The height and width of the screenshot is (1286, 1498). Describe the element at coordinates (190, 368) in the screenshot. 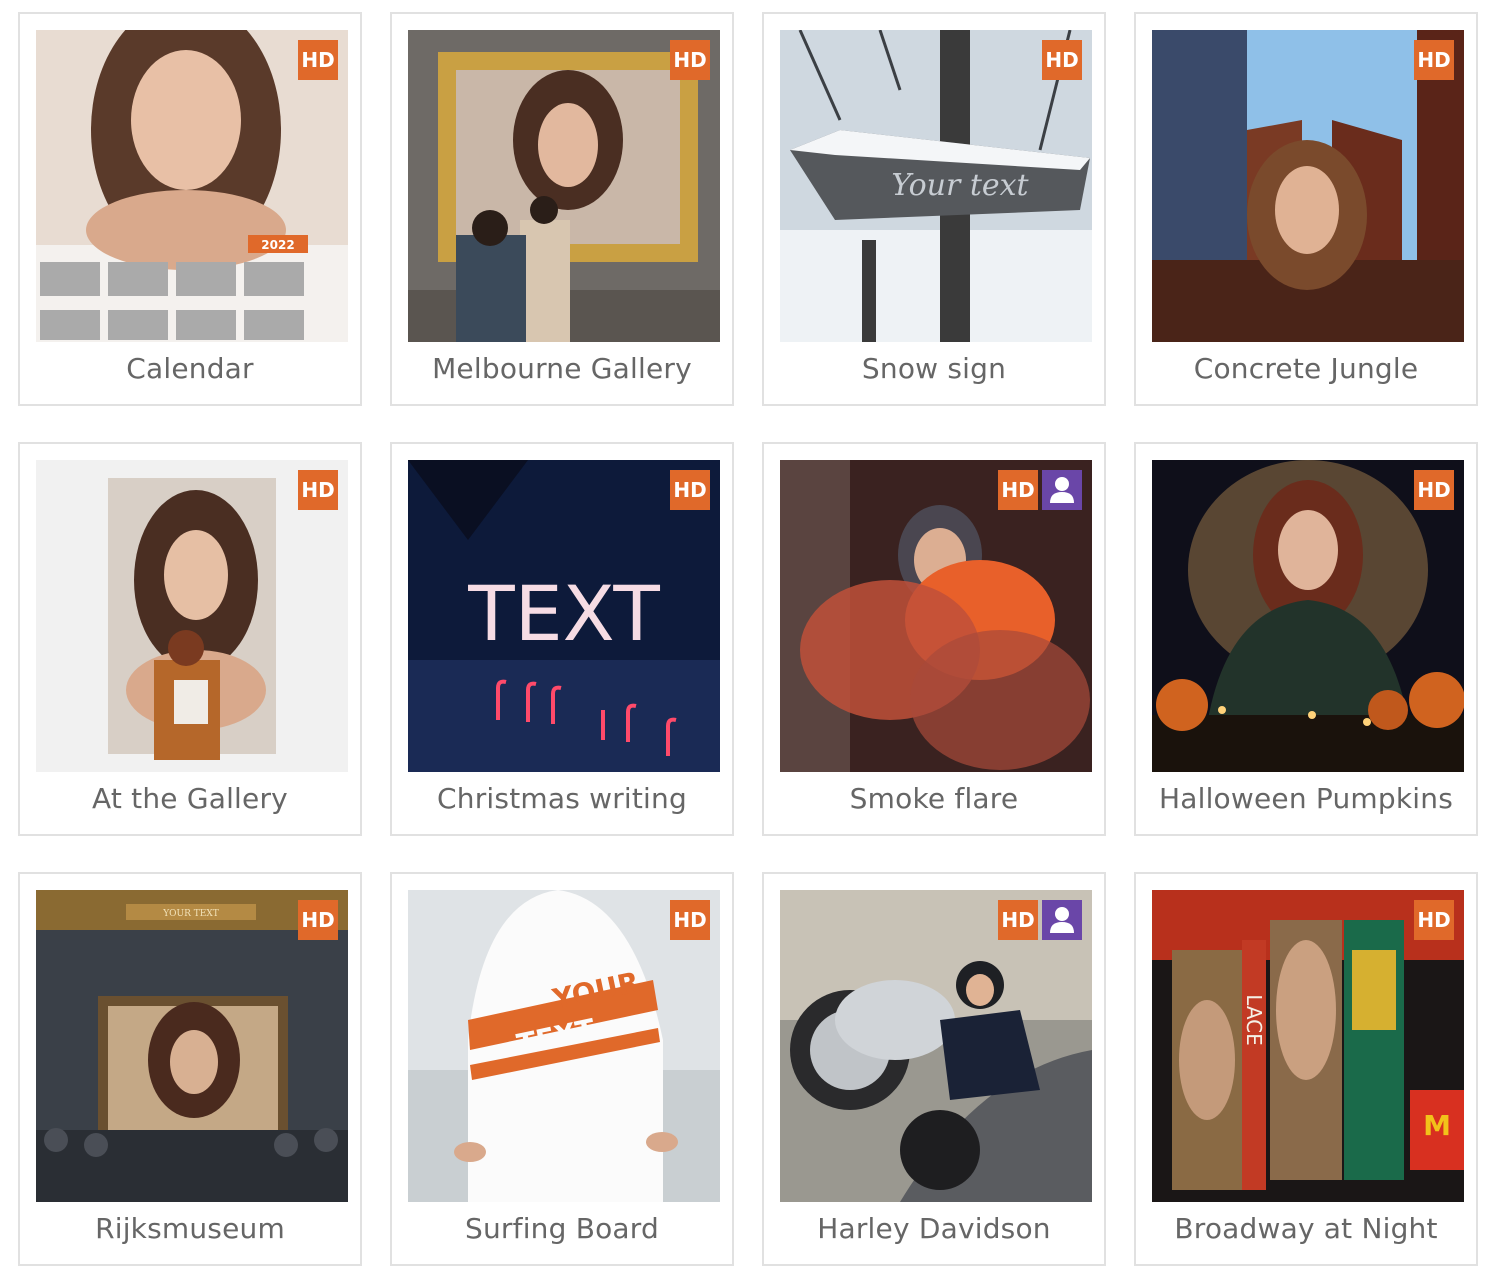

I see `effect-title: Calendar` at that location.